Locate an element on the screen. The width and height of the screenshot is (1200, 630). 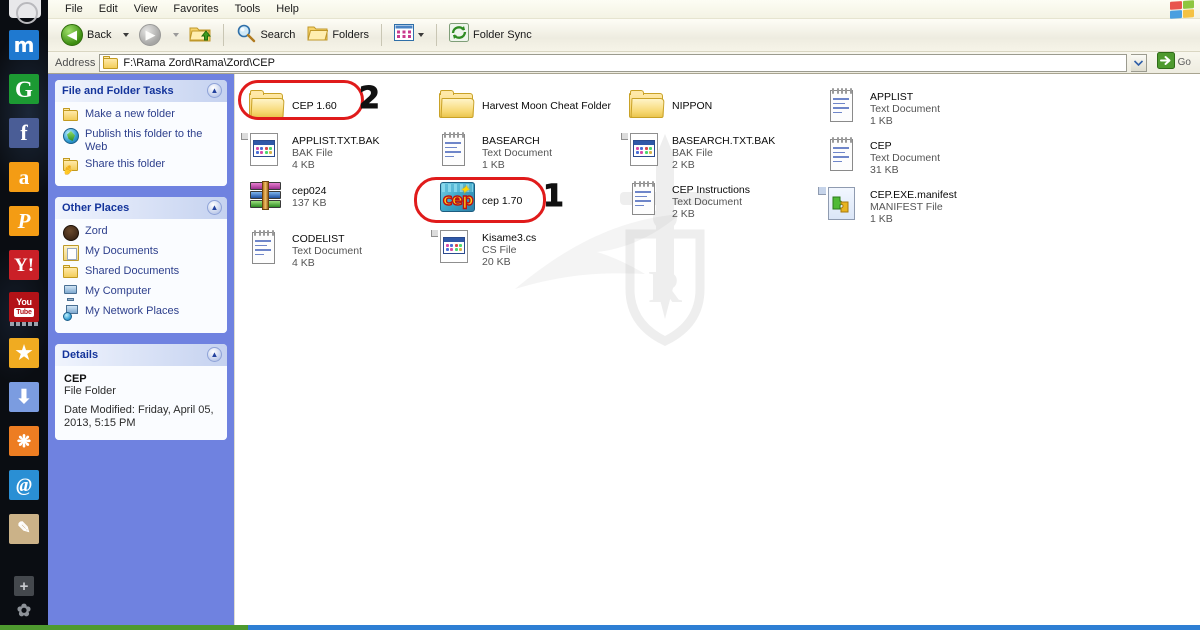
panel-title: Details is located at coordinates (80, 355).